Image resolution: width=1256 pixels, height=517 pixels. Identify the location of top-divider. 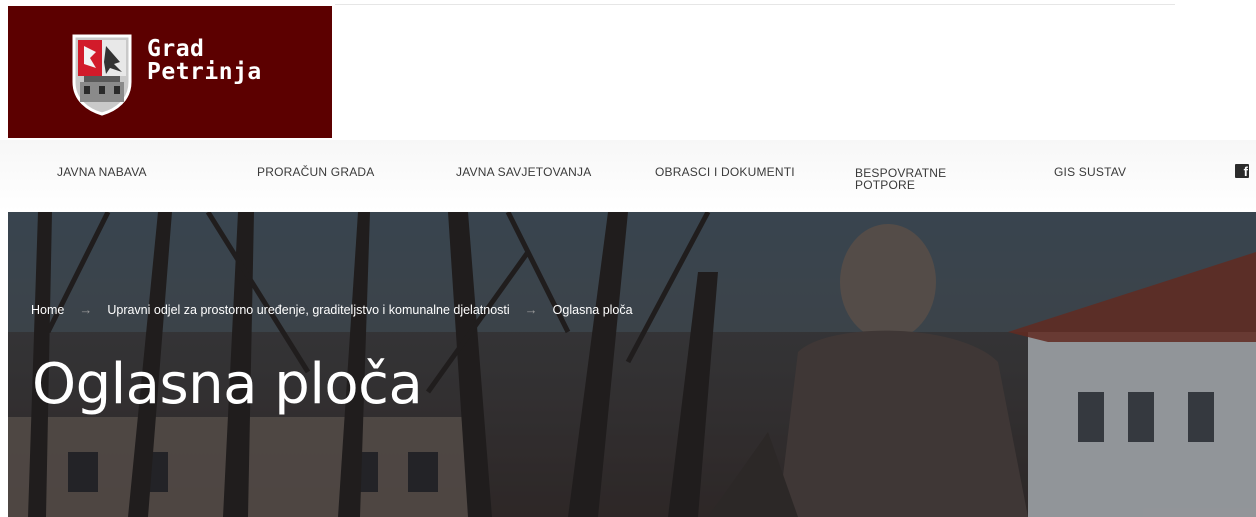
(755, 4).